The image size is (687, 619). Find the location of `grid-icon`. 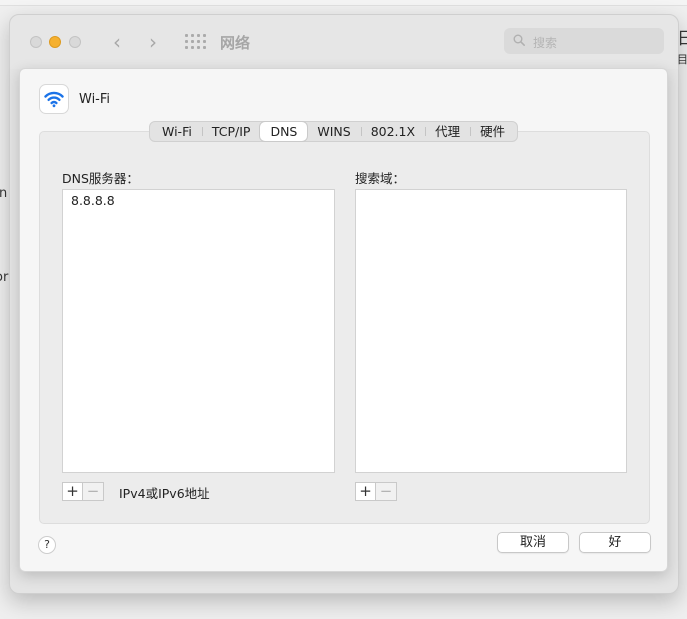

grid-icon is located at coordinates (195, 42).